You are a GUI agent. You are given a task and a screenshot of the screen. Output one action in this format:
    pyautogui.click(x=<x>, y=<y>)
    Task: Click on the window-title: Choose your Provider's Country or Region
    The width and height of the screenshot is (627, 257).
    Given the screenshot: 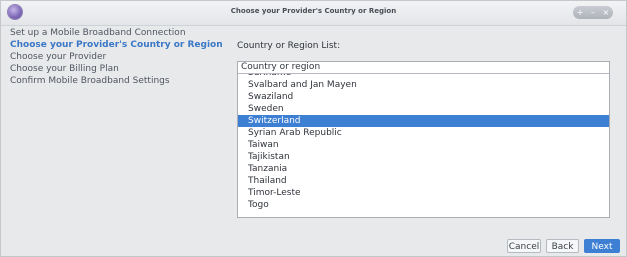 What is the action you would take?
    pyautogui.click(x=313, y=11)
    